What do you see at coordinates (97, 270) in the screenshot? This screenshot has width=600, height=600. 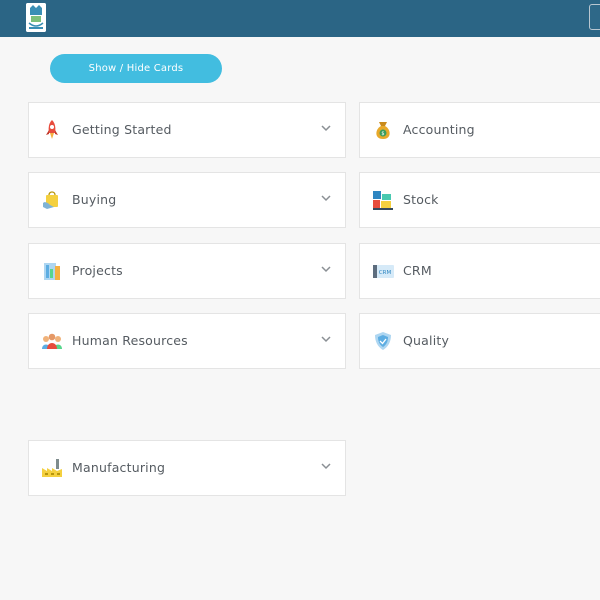 I see `card-label: Projects` at bounding box center [97, 270].